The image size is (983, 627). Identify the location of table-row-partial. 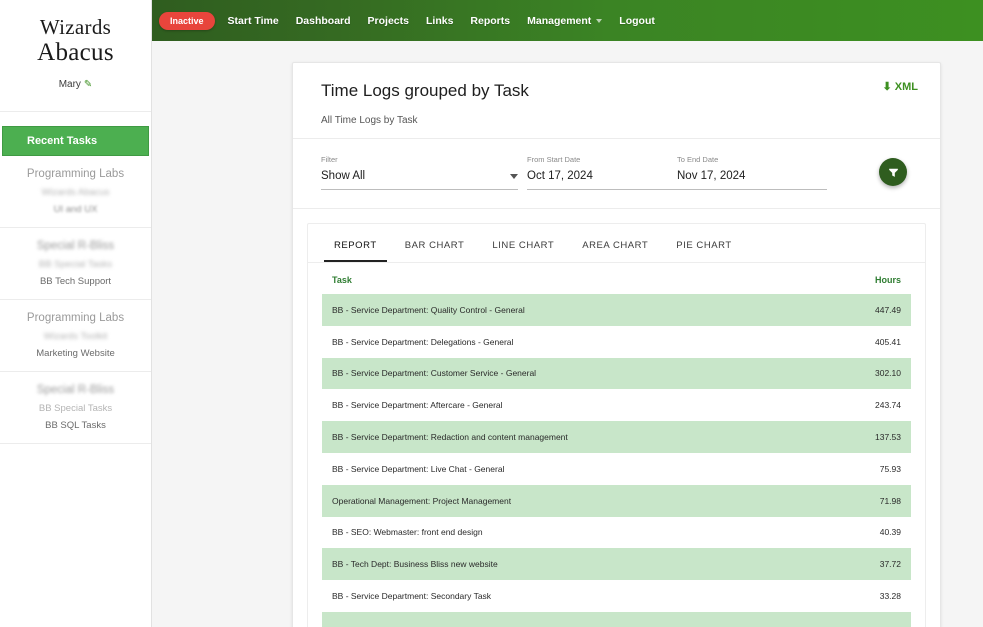
(616, 619).